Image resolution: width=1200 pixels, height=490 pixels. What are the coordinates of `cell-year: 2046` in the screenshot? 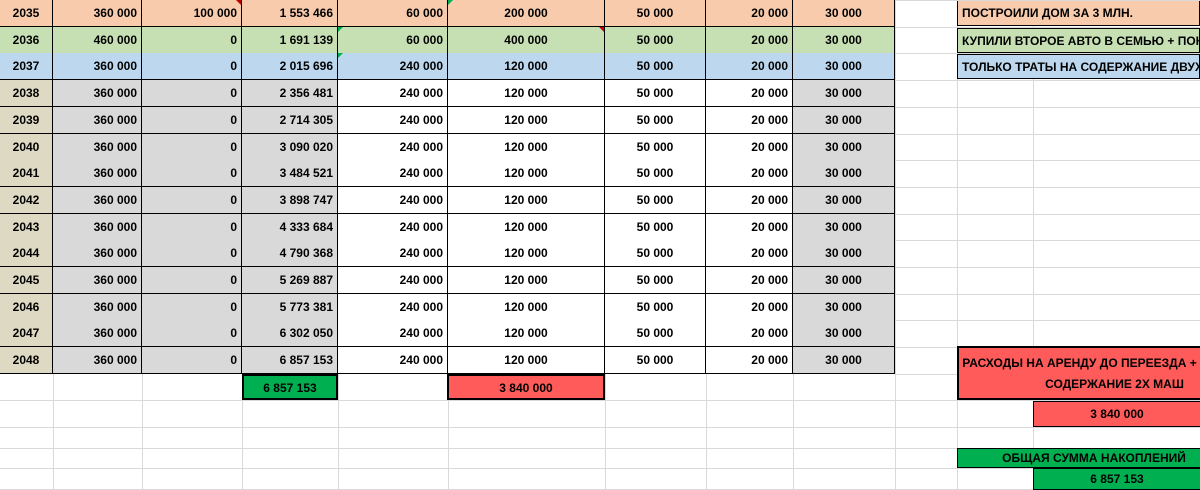 It's located at (26, 307).